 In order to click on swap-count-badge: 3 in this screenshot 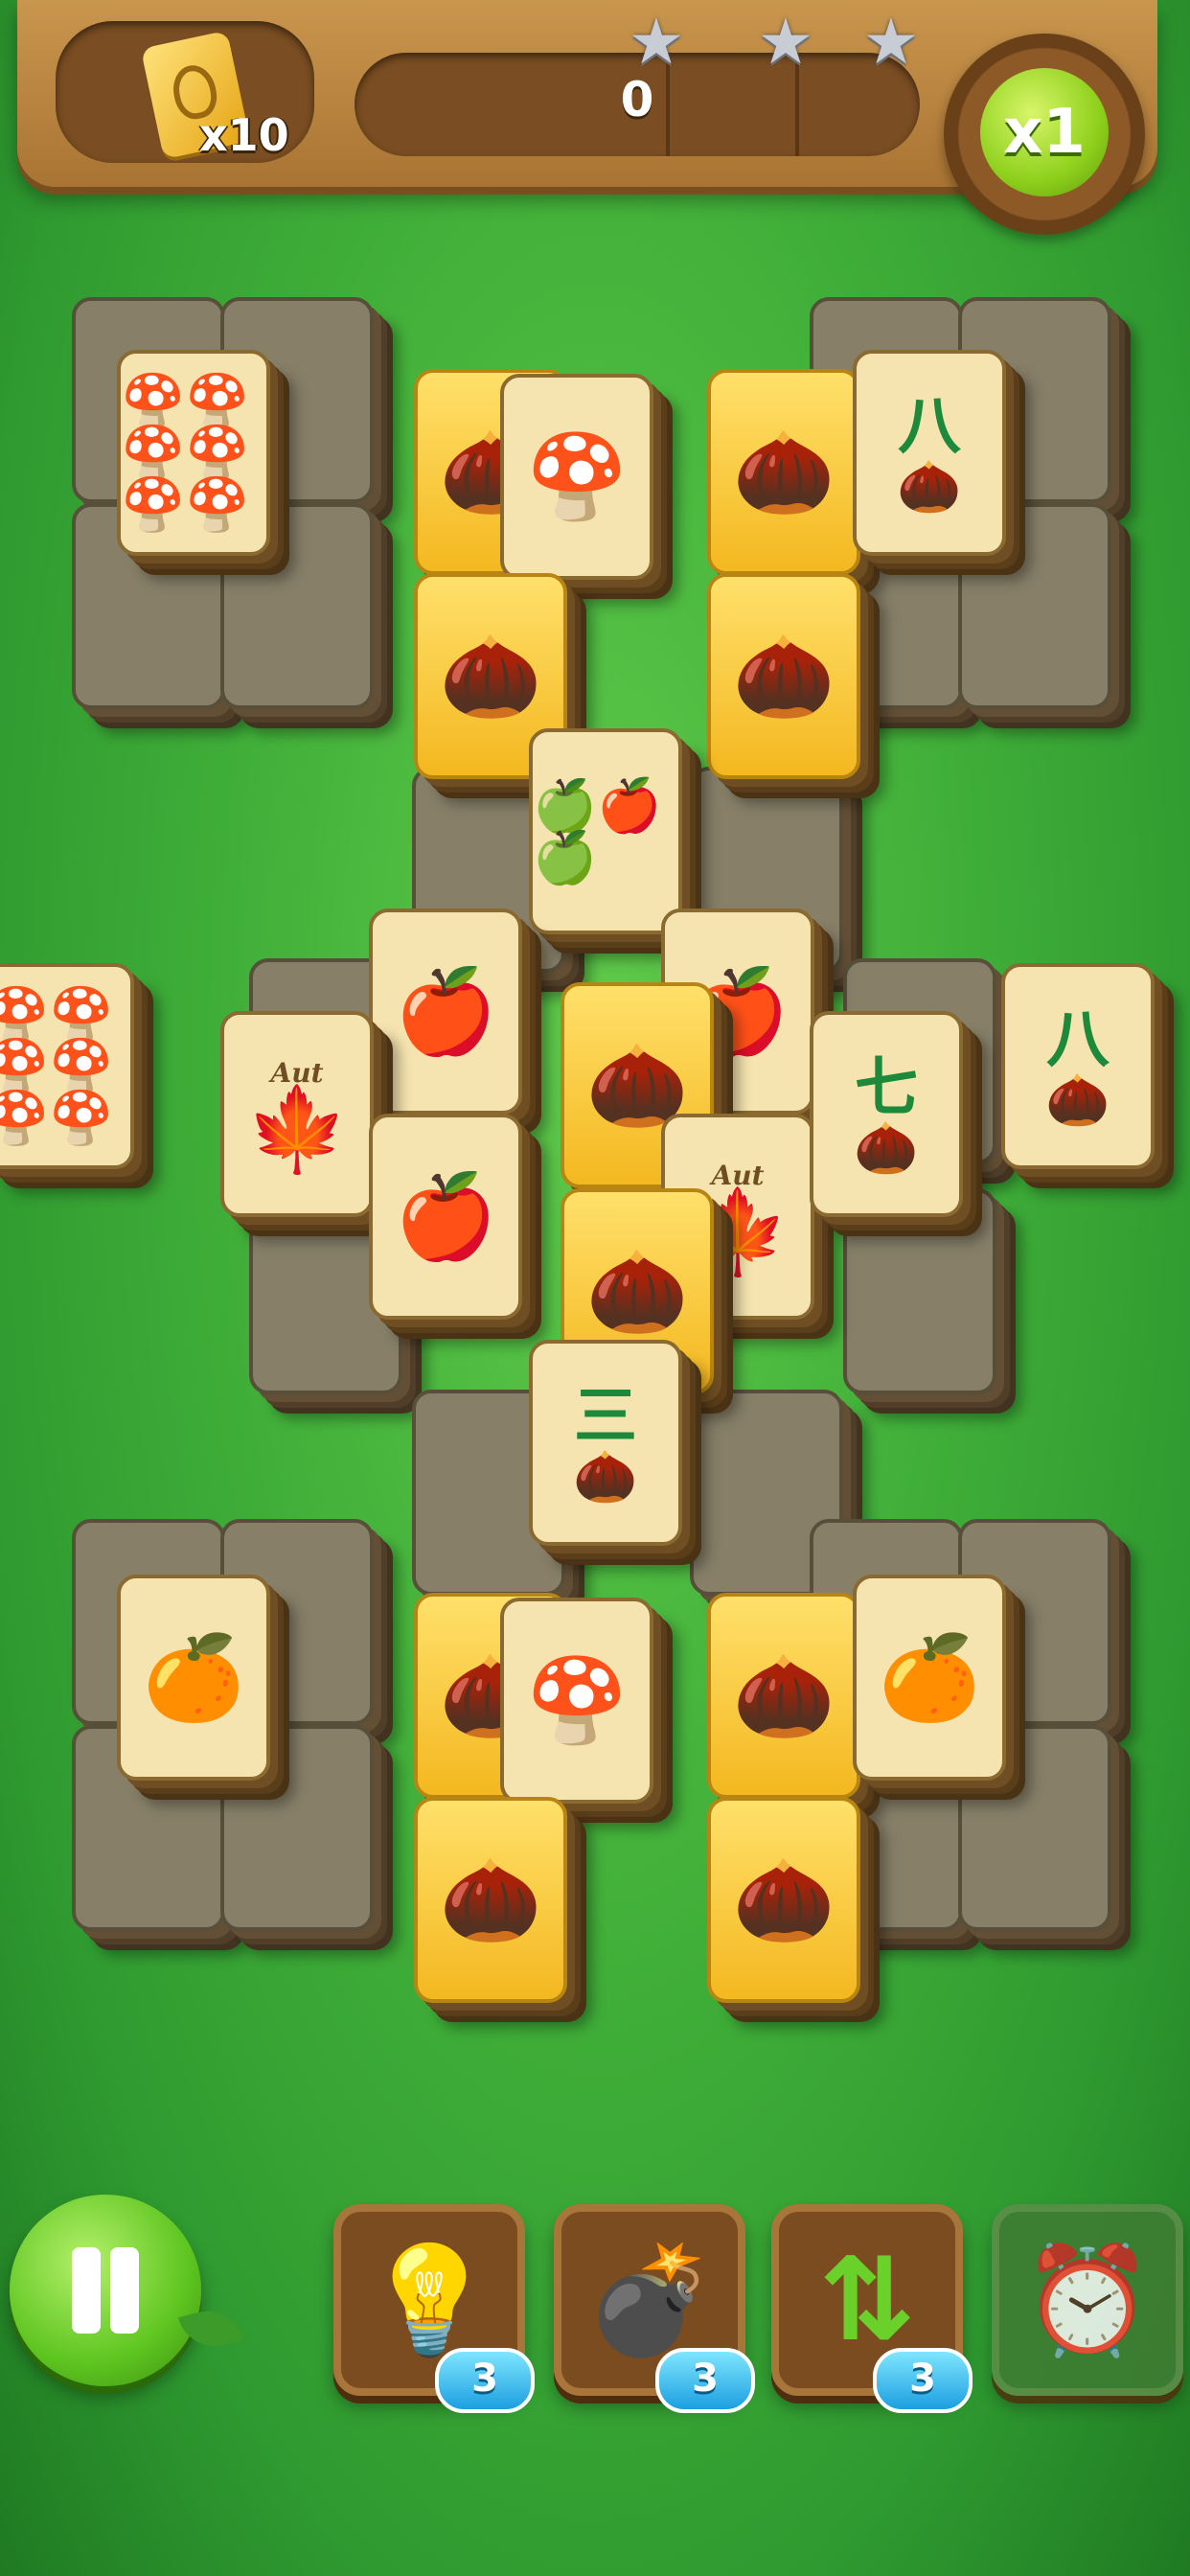, I will do `click(923, 2380)`.